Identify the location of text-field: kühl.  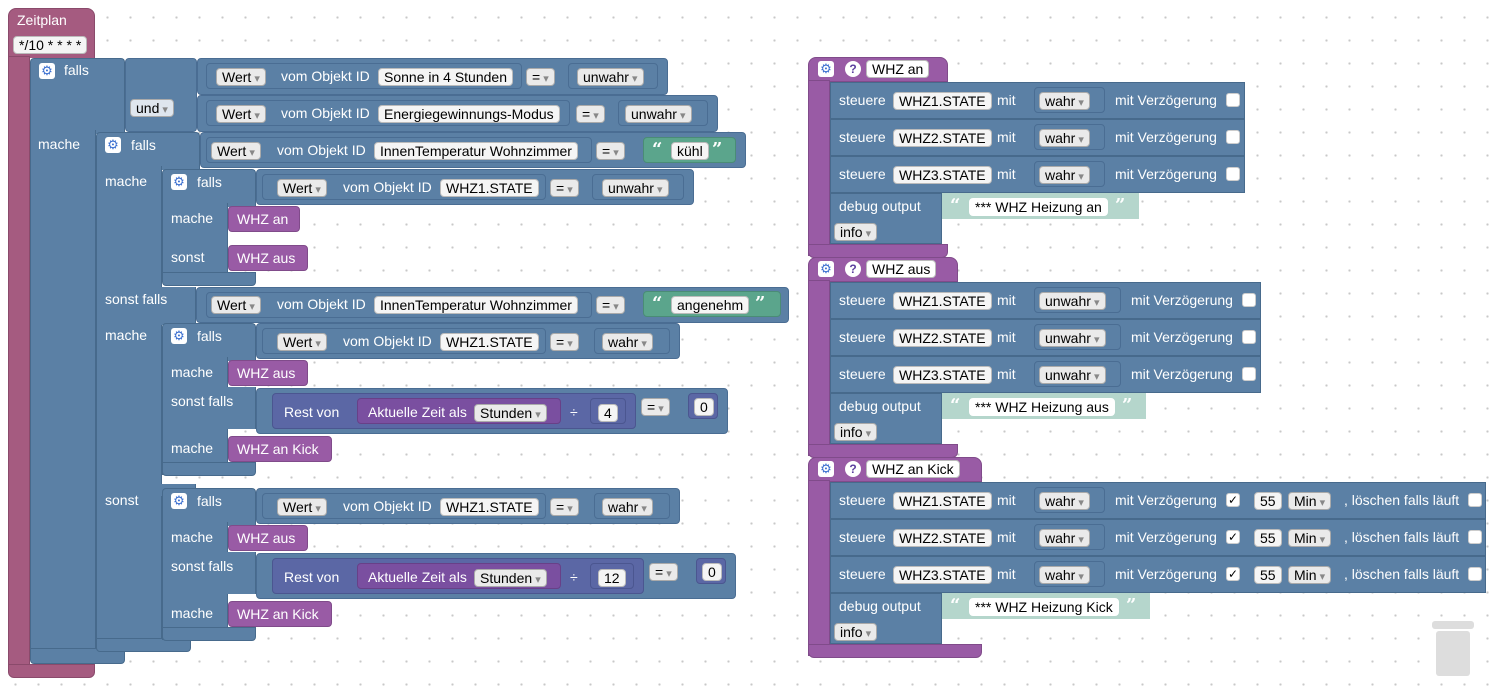
(690, 151).